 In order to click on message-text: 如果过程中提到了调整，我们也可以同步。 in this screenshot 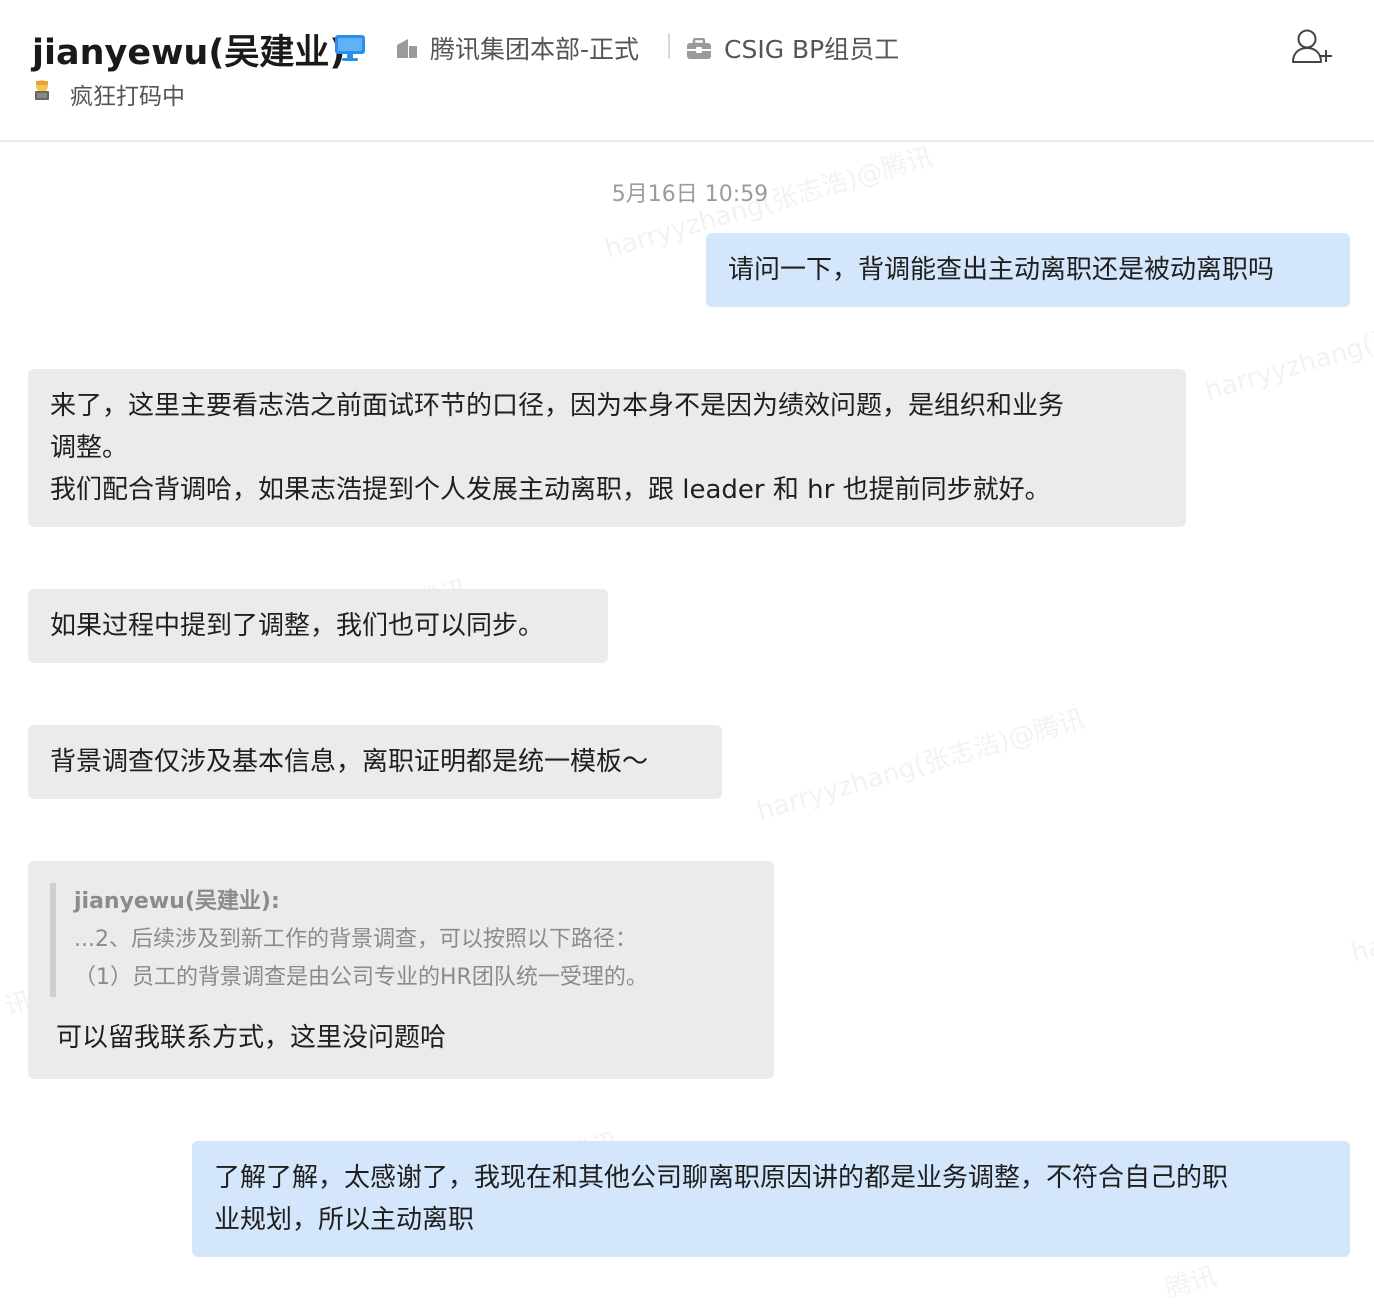, I will do `click(297, 626)`.